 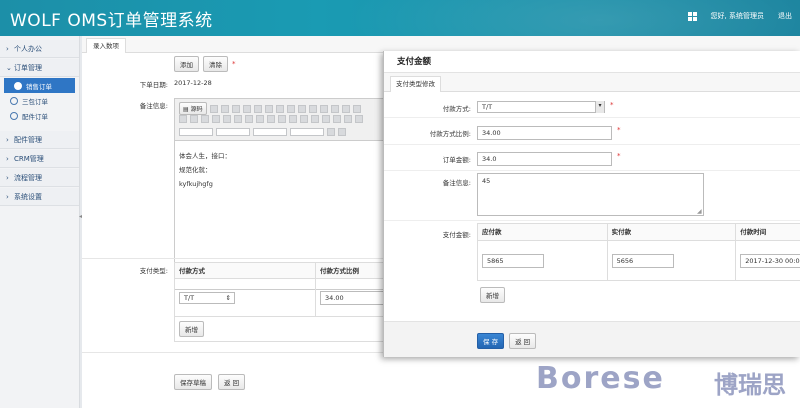 What do you see at coordinates (692, 16) in the screenshot?
I see `grid-icon` at bounding box center [692, 16].